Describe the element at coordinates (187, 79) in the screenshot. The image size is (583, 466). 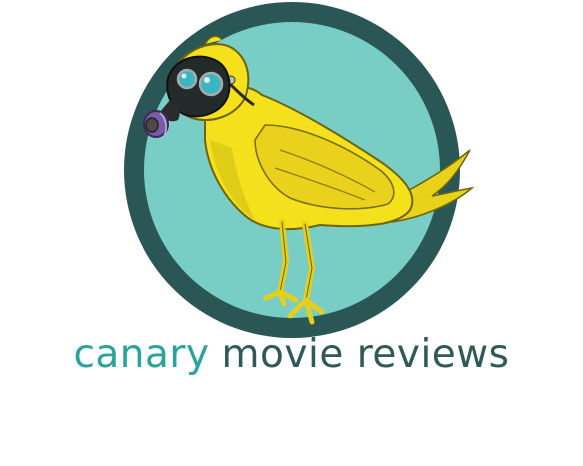
I see `gas-mask-lens-left` at that location.